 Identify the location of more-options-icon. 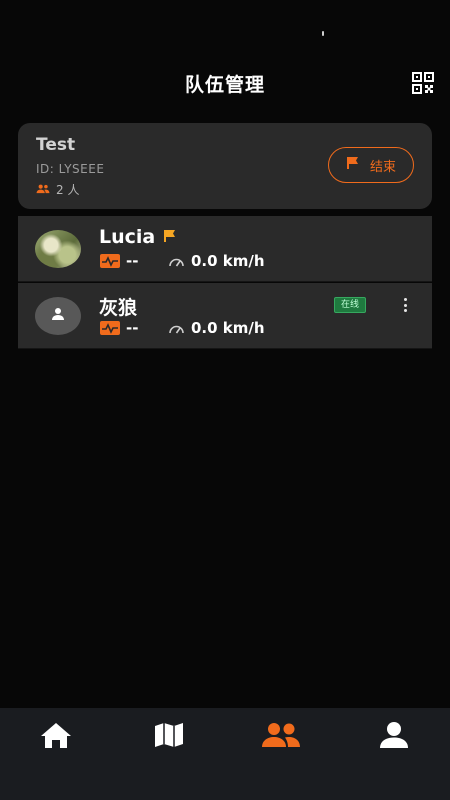
(405, 305).